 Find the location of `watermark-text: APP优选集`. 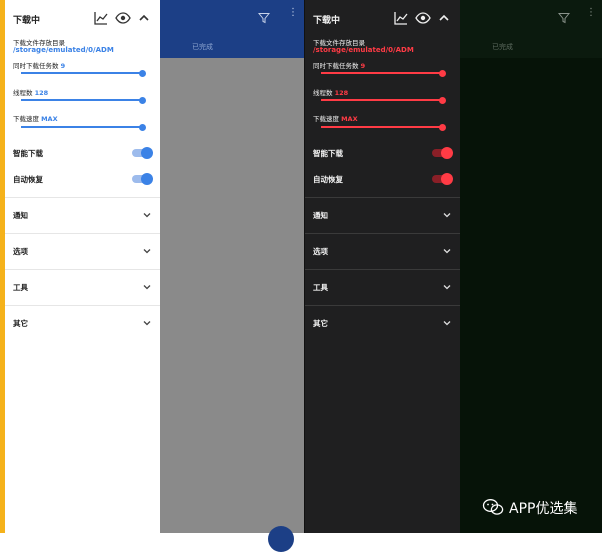

watermark-text: APP优选集 is located at coordinates (543, 509).